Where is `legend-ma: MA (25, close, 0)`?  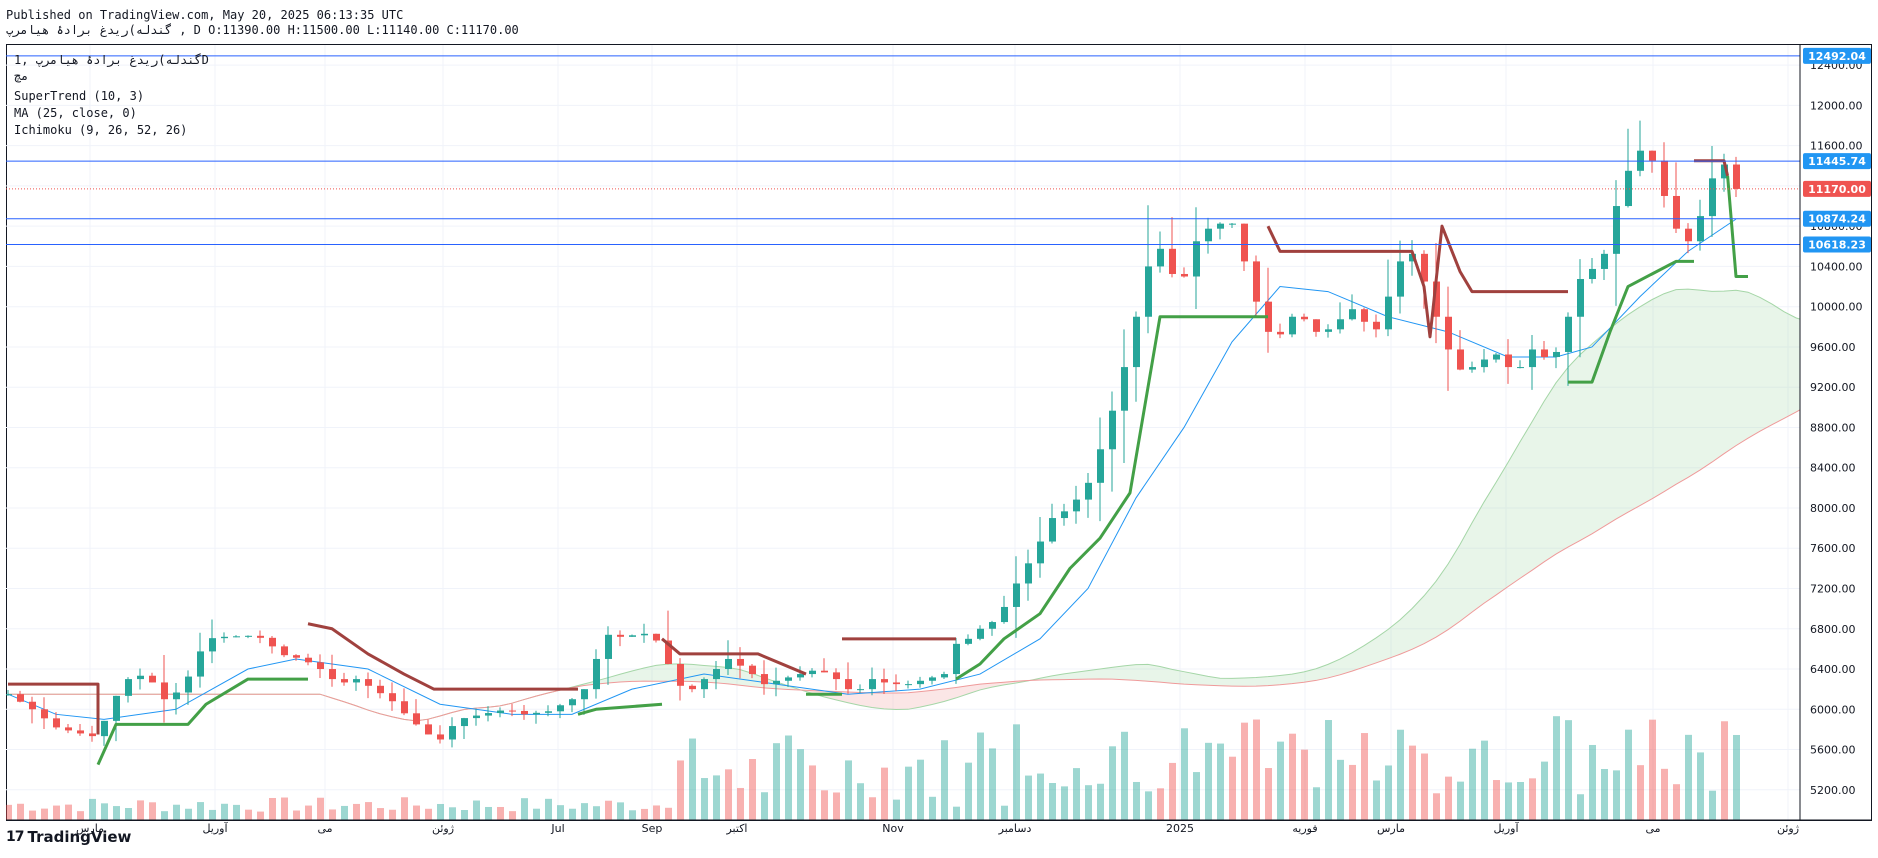
legend-ma: MA (25, close, 0) is located at coordinates (75, 113).